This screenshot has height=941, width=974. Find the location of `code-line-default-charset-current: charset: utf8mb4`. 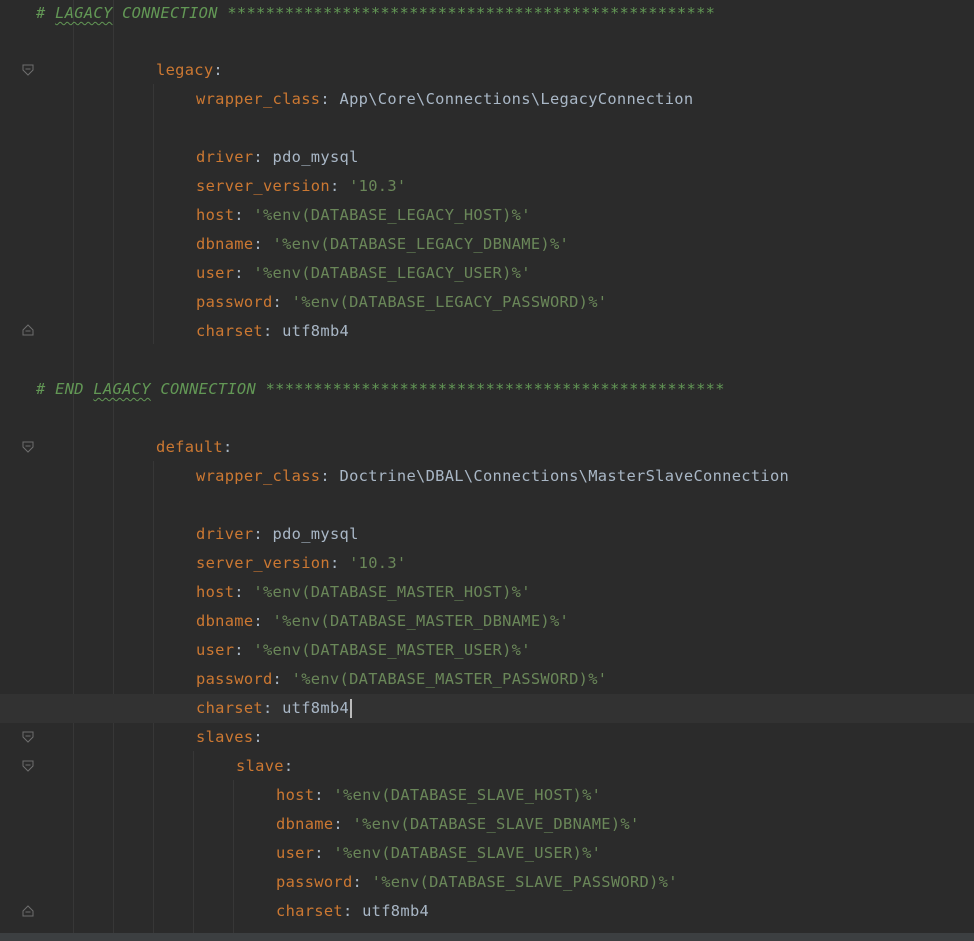

code-line-default-charset-current: charset: utf8mb4 is located at coordinates (487, 708).